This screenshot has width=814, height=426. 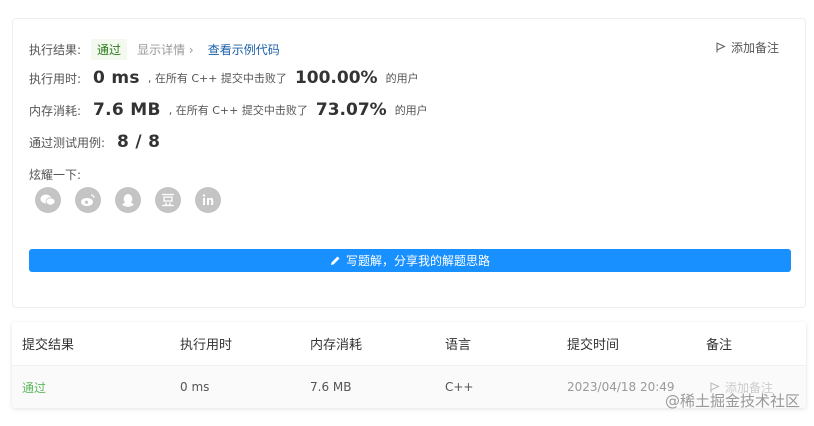 I want to click on header-result: 提交结果, so click(x=48, y=345).